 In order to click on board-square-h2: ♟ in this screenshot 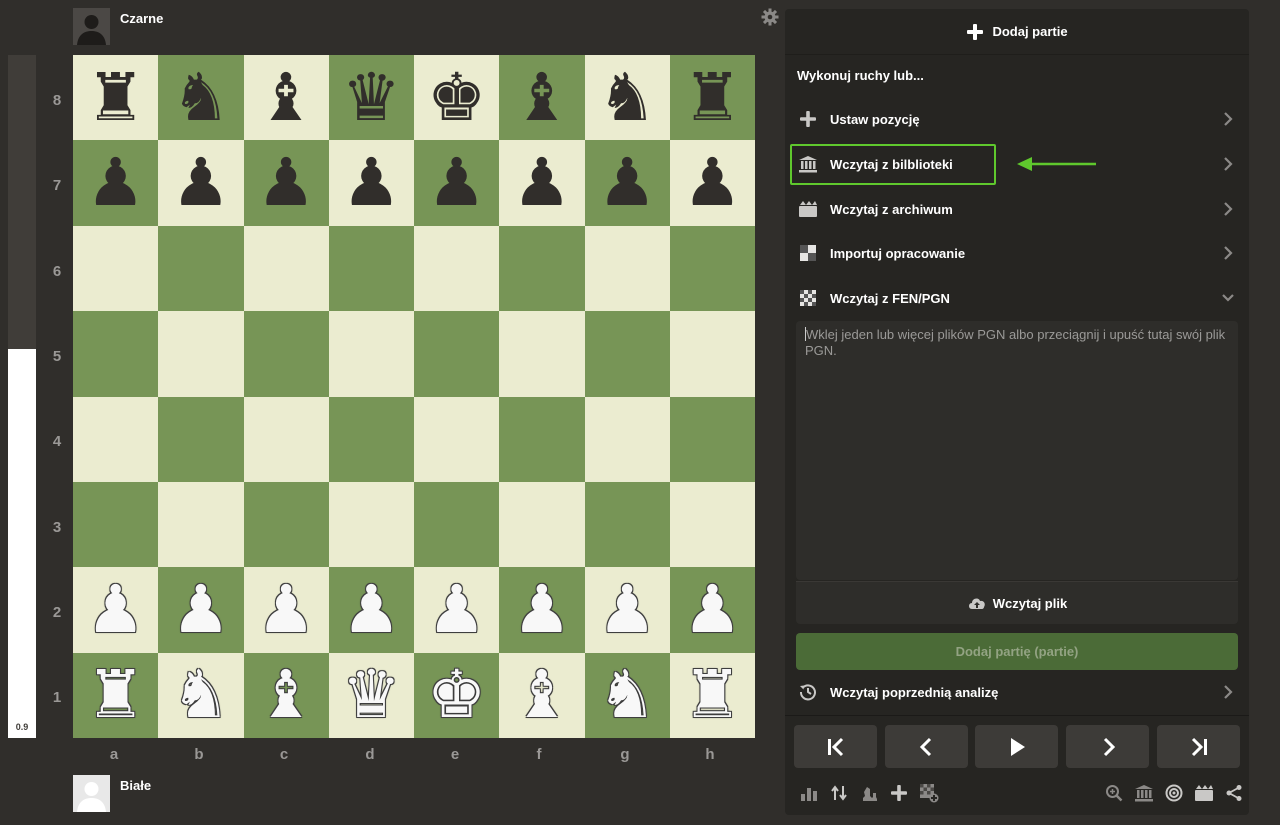, I will do `click(712, 610)`.